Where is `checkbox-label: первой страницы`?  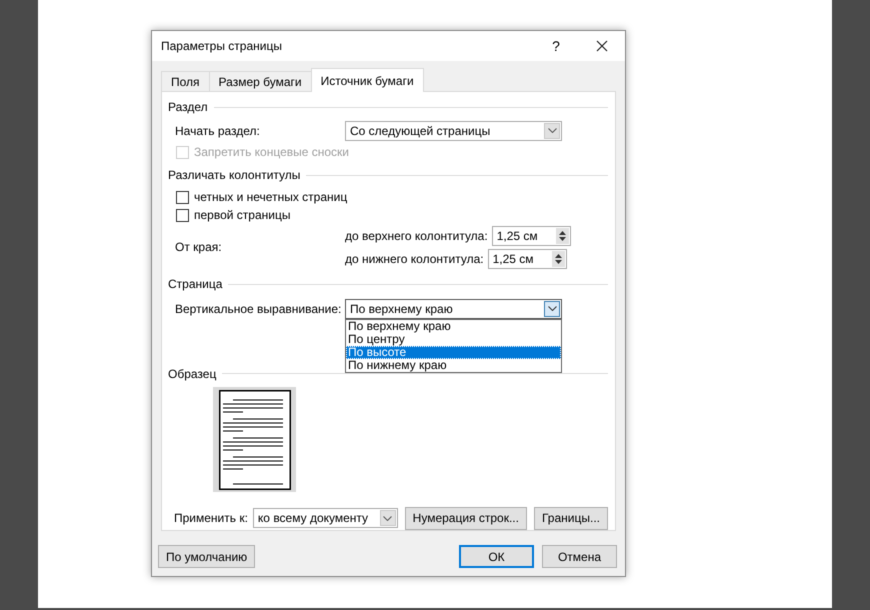 checkbox-label: первой страницы is located at coordinates (242, 215).